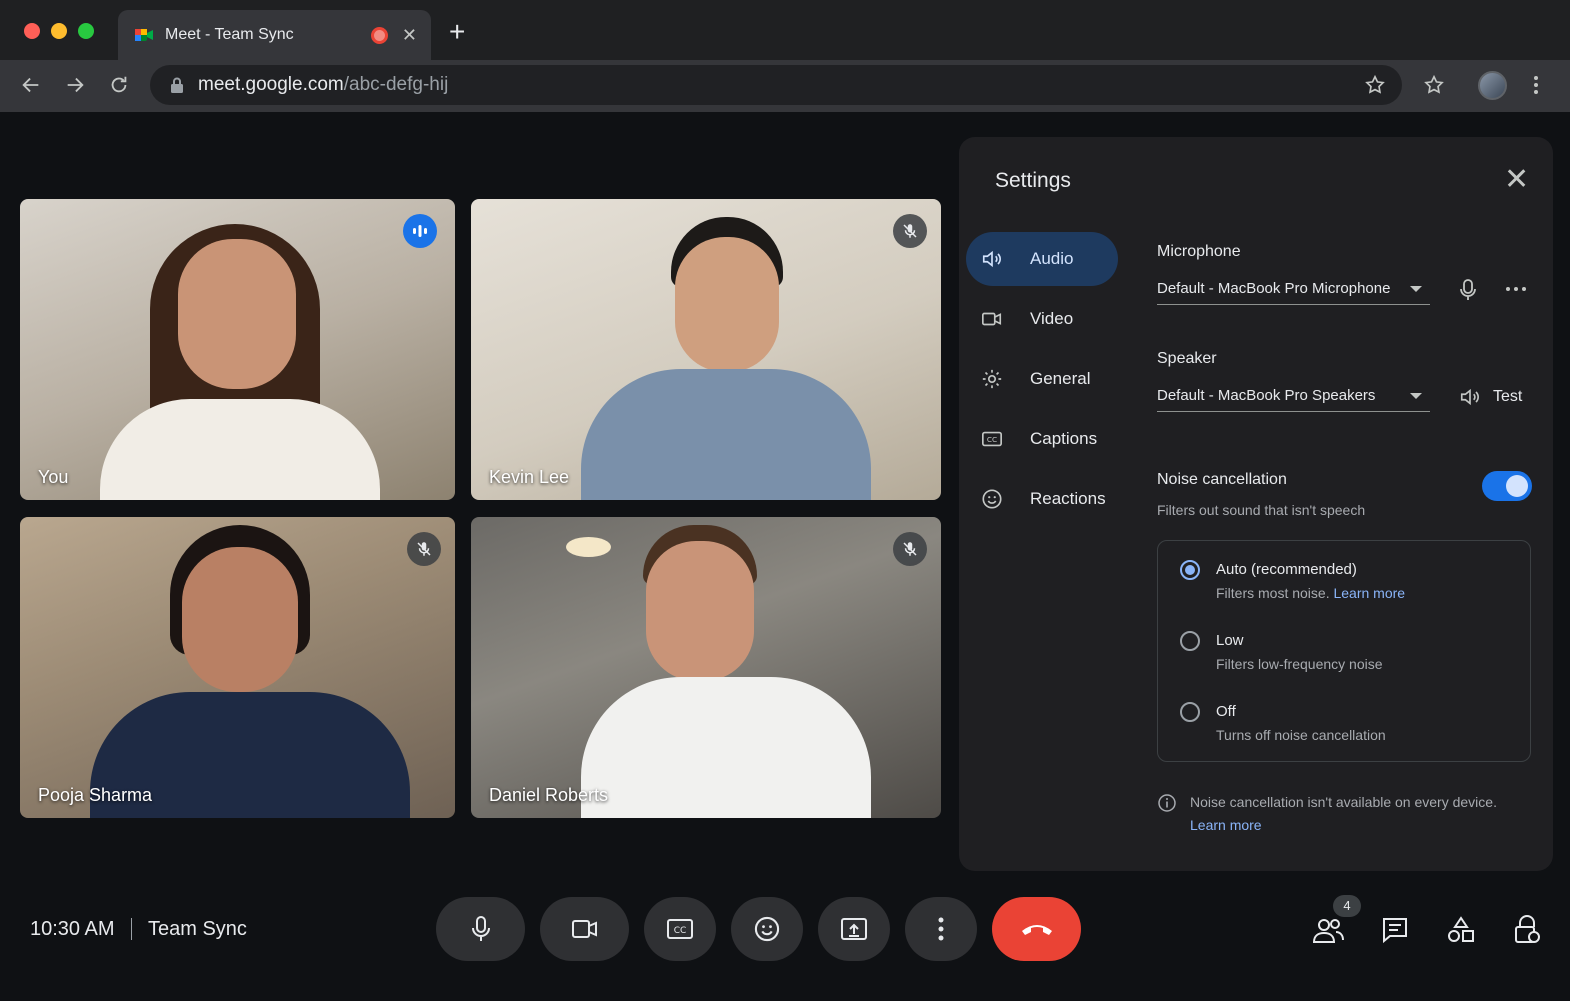  I want to click on speaking-indicator-icon, so click(420, 231).